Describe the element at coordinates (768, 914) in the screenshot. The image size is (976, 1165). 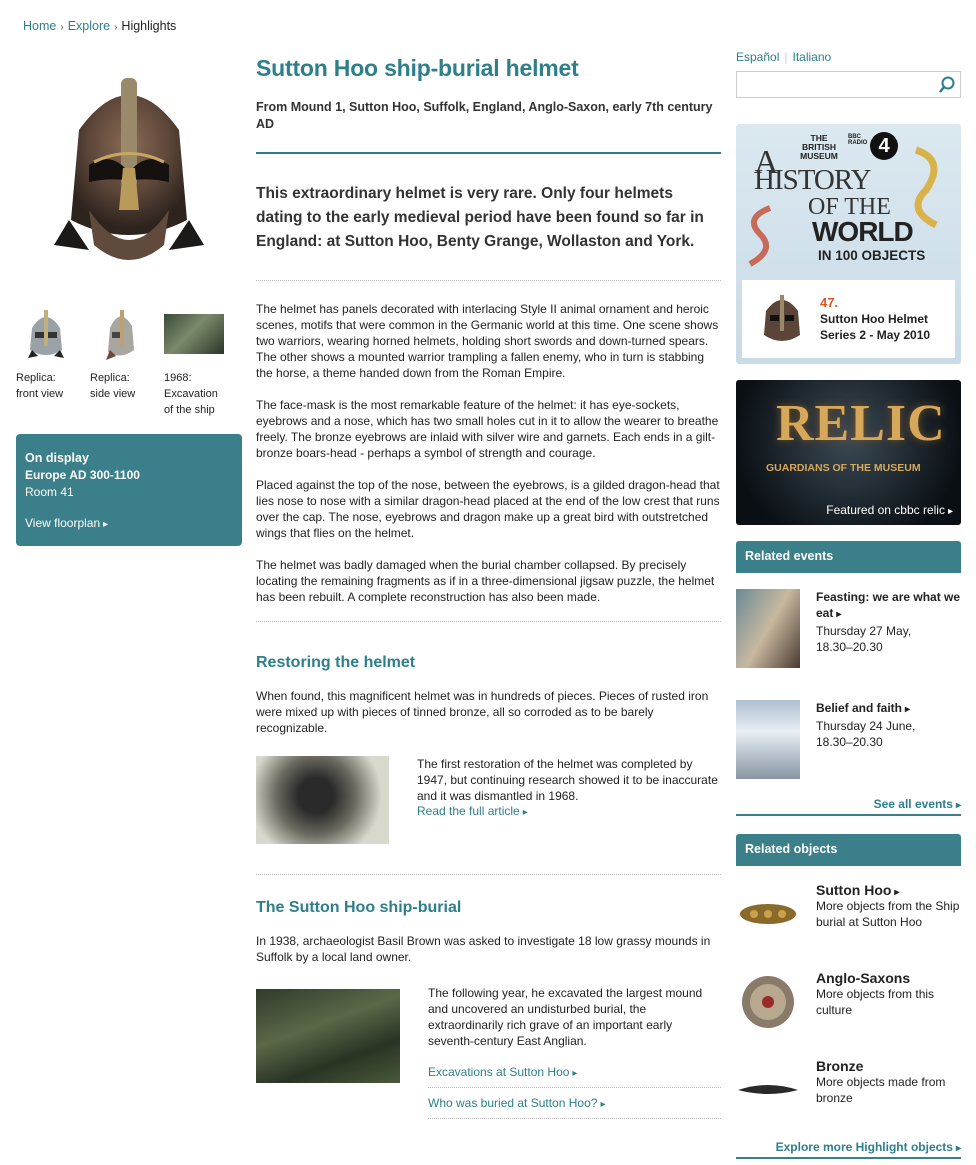
I see `brooch-image` at that location.